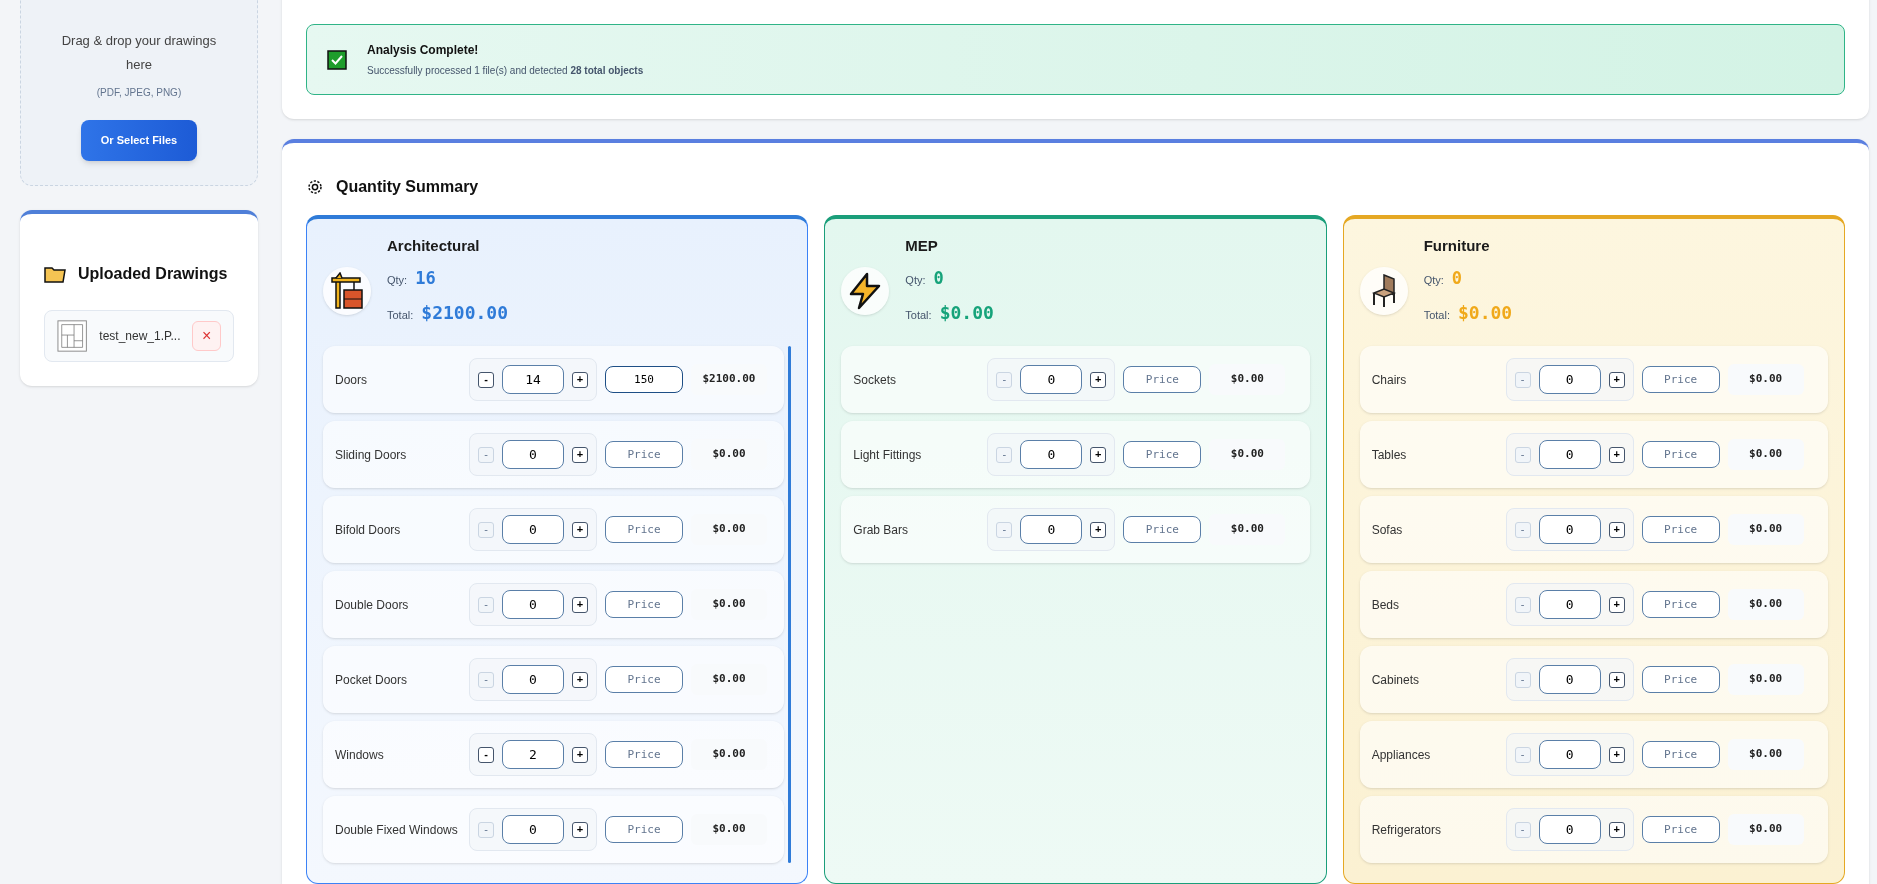 This screenshot has width=1877, height=884. What do you see at coordinates (1396, 680) in the screenshot?
I see `item-name: Cabinets` at bounding box center [1396, 680].